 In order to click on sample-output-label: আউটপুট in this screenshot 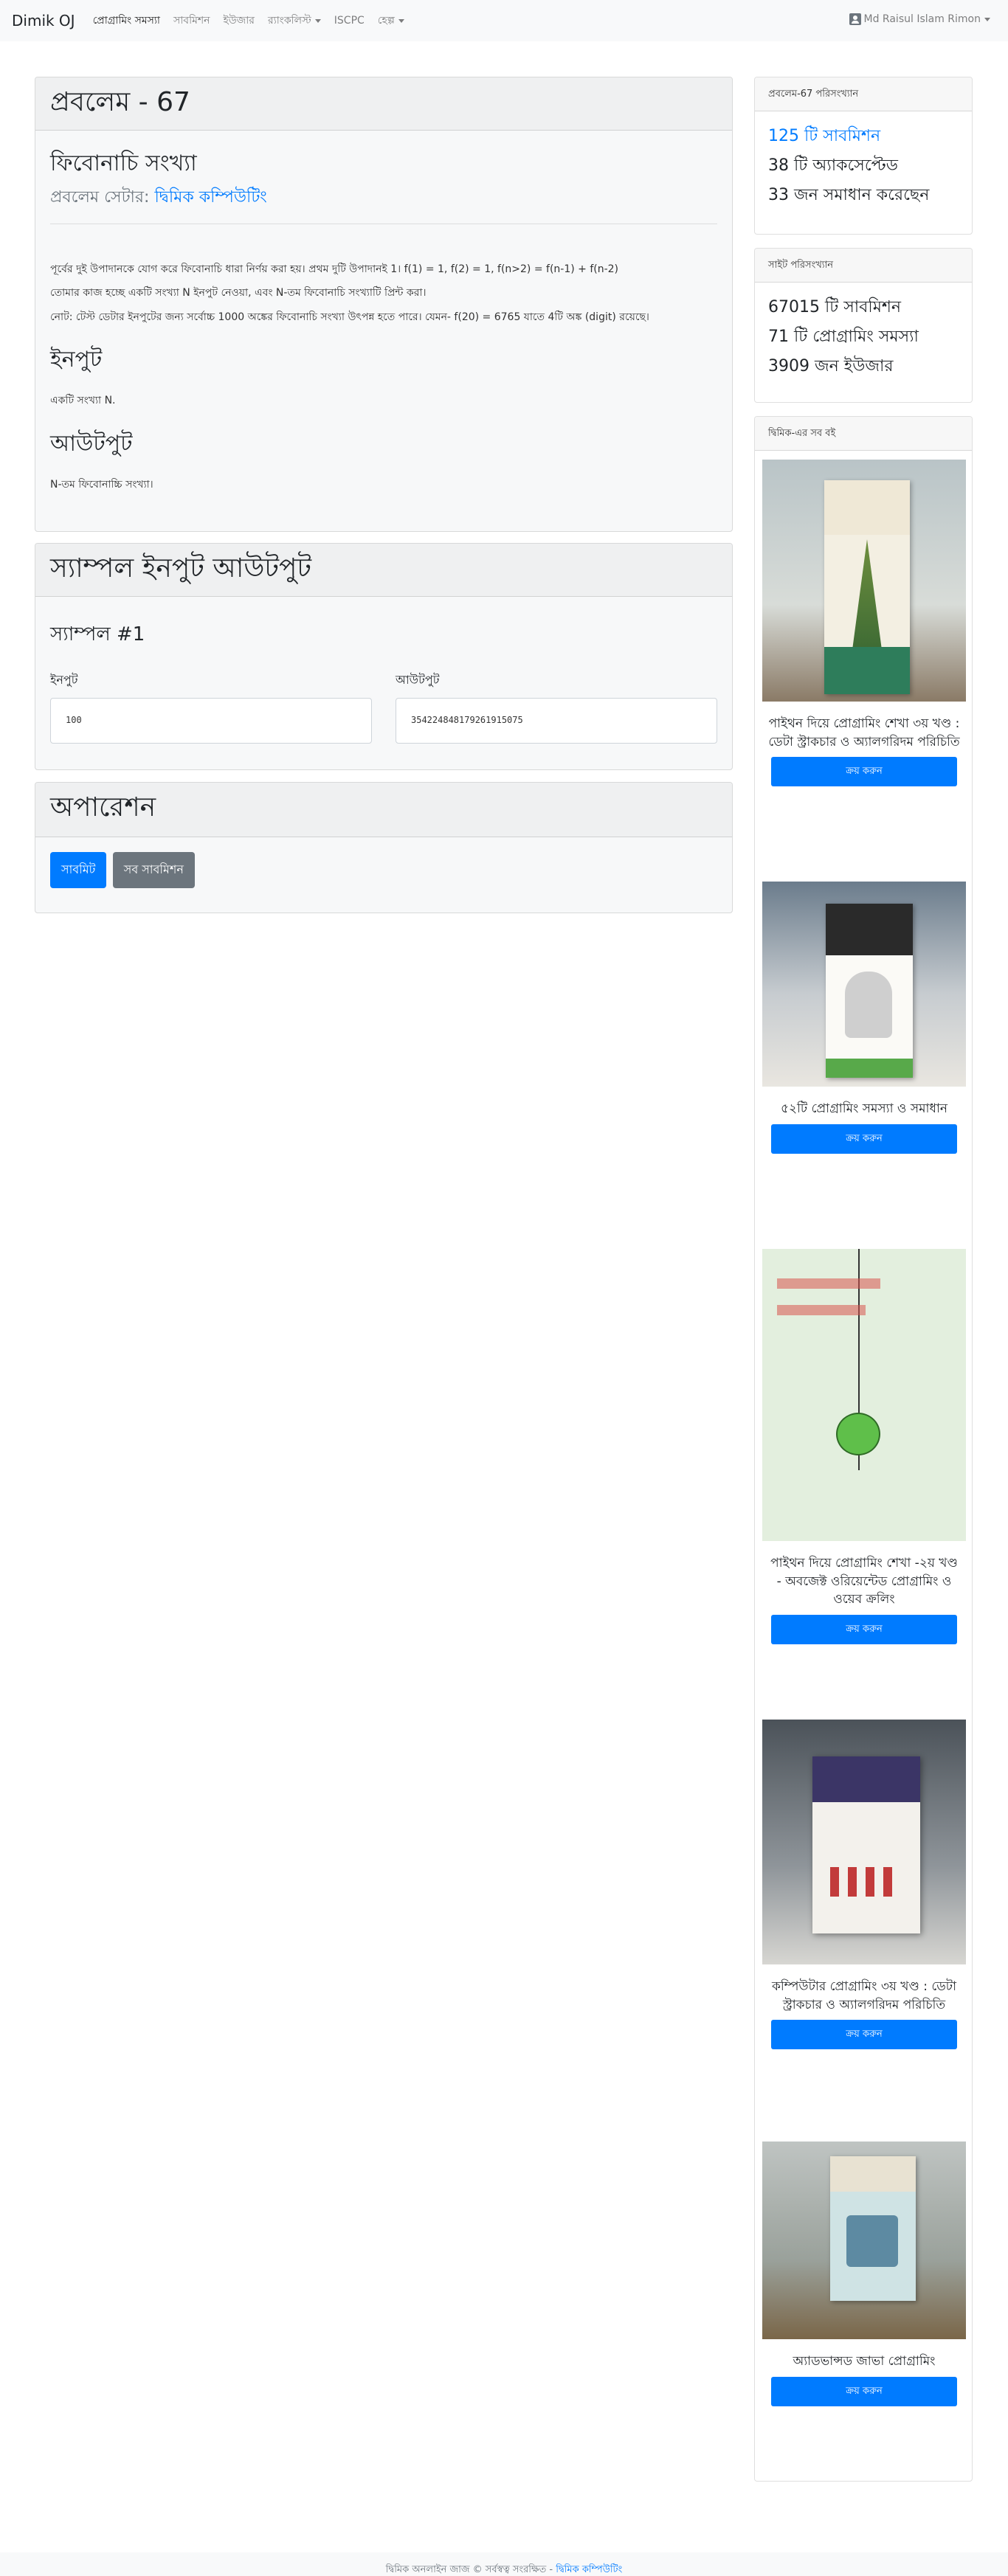, I will do `click(418, 680)`.